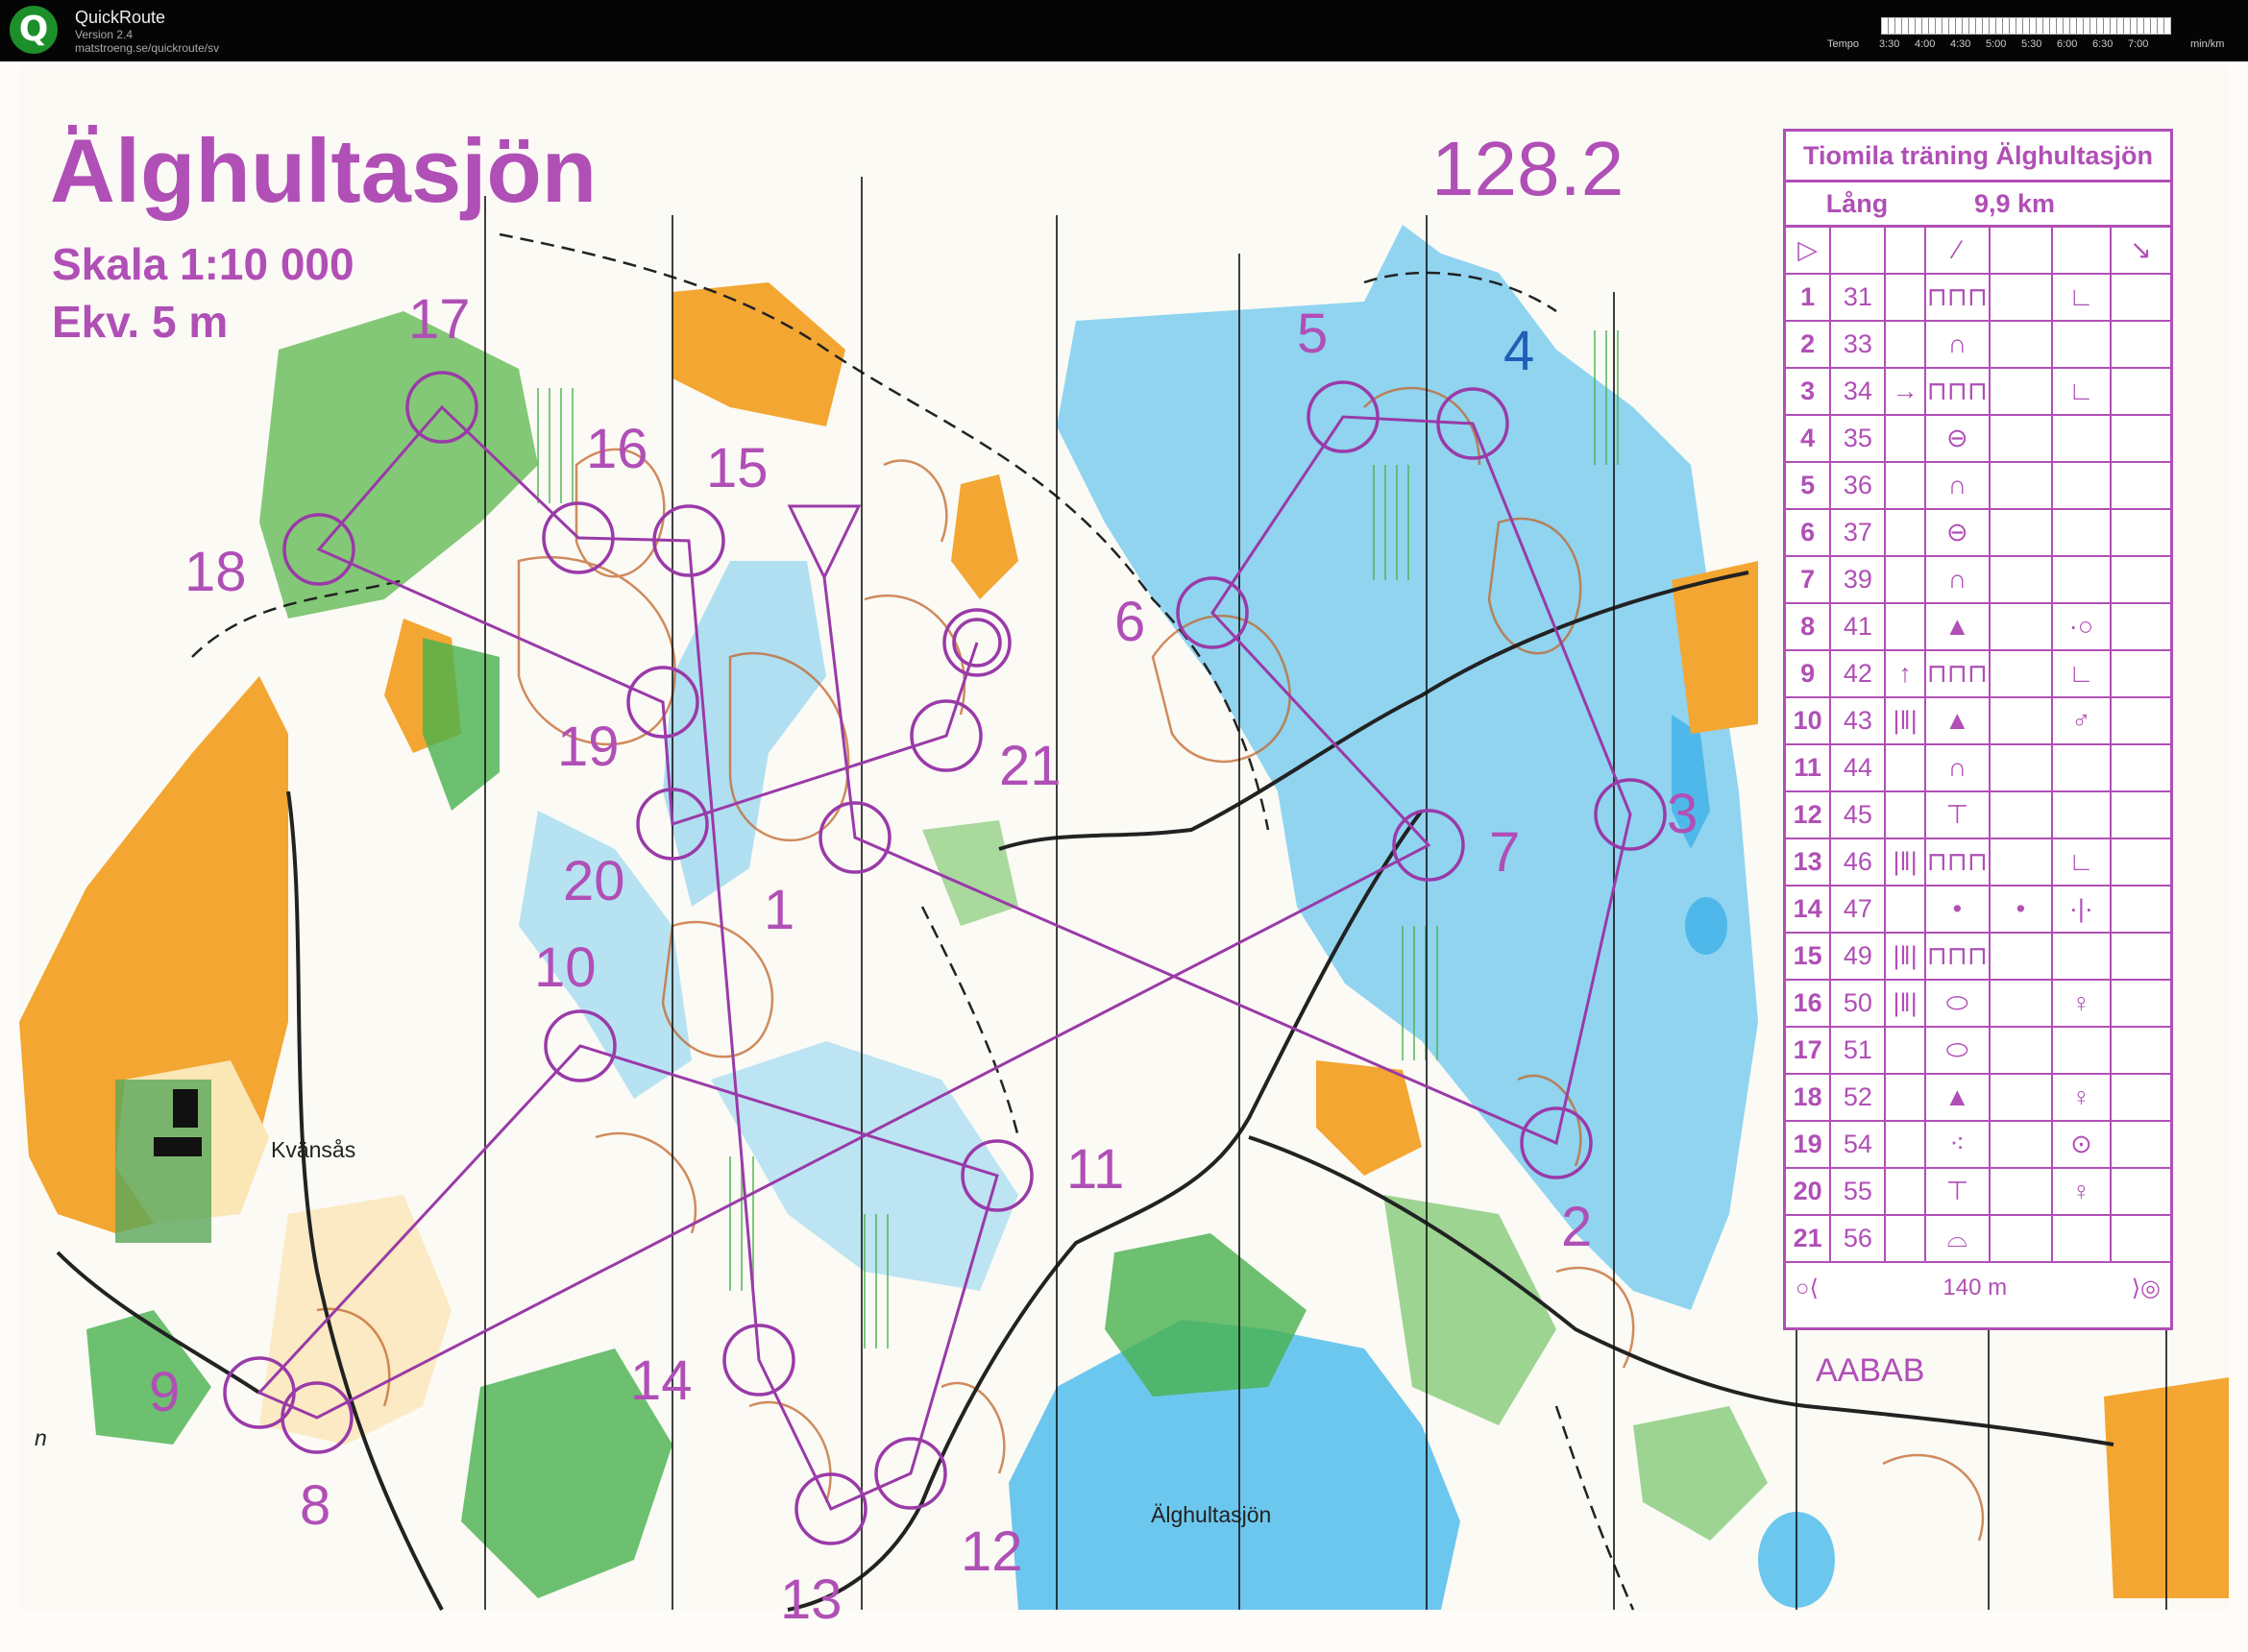  What do you see at coordinates (2083, 720) in the screenshot?
I see `description-cell-h: ♂` at bounding box center [2083, 720].